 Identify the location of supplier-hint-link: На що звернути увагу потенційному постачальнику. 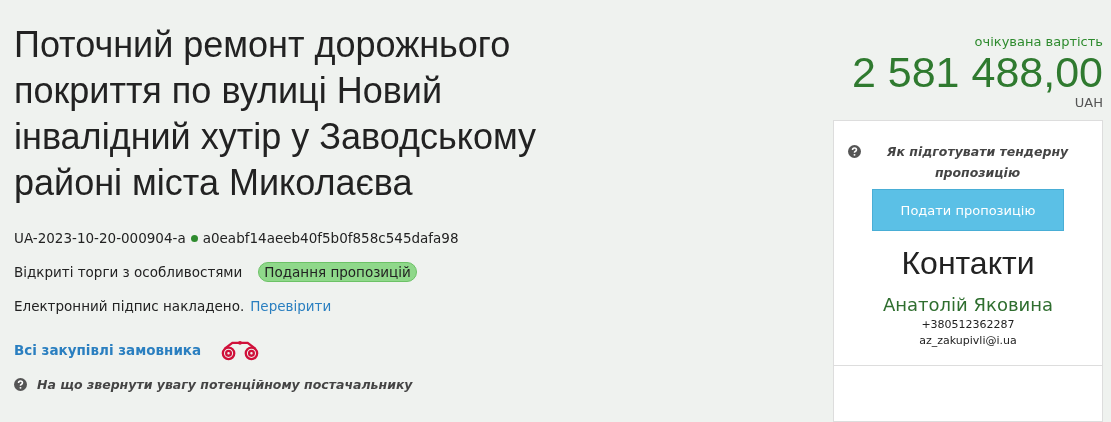
(225, 384).